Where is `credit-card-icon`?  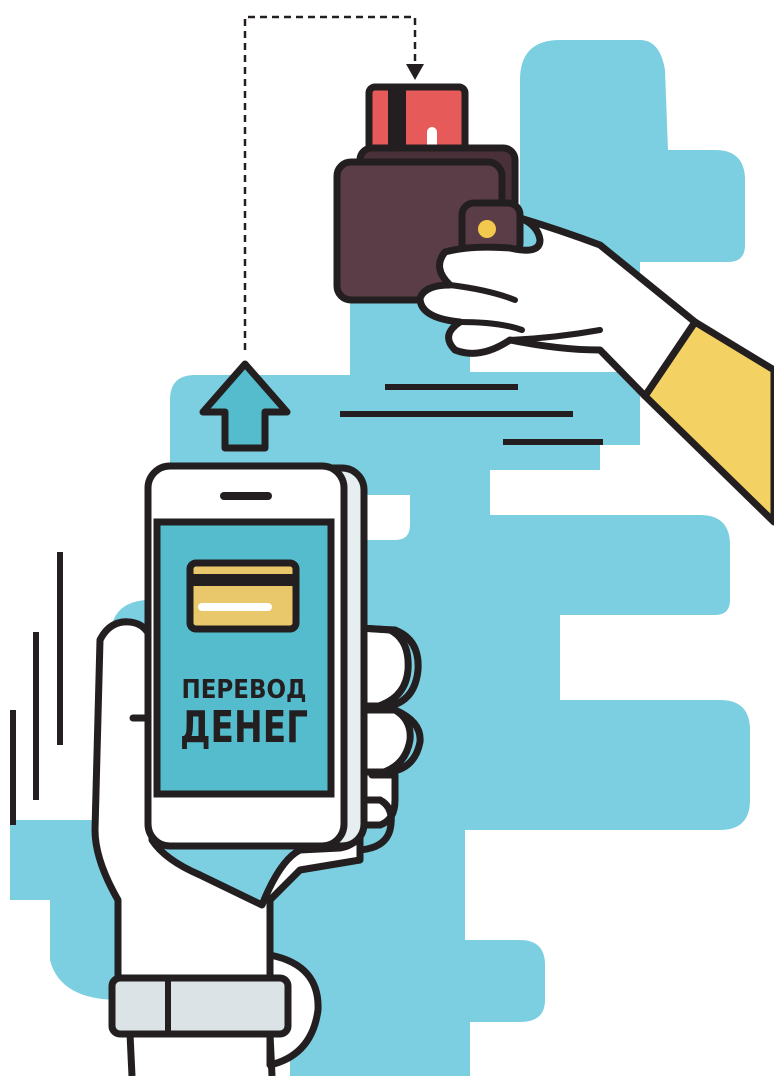
credit-card-icon is located at coordinates (243, 596).